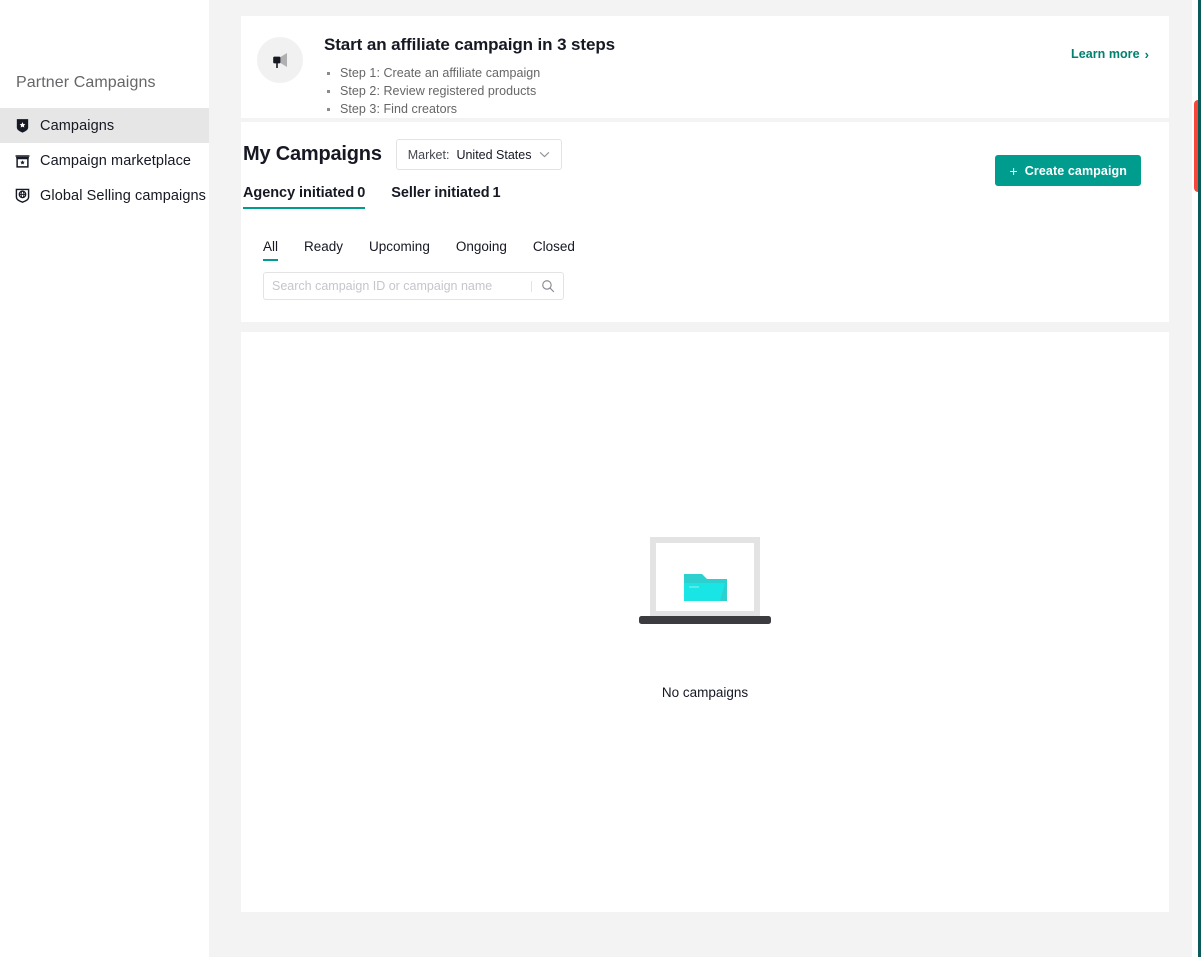 The width and height of the screenshot is (1201, 957). I want to click on tab-agency-initiated: Agency initiated 0, so click(304, 197).